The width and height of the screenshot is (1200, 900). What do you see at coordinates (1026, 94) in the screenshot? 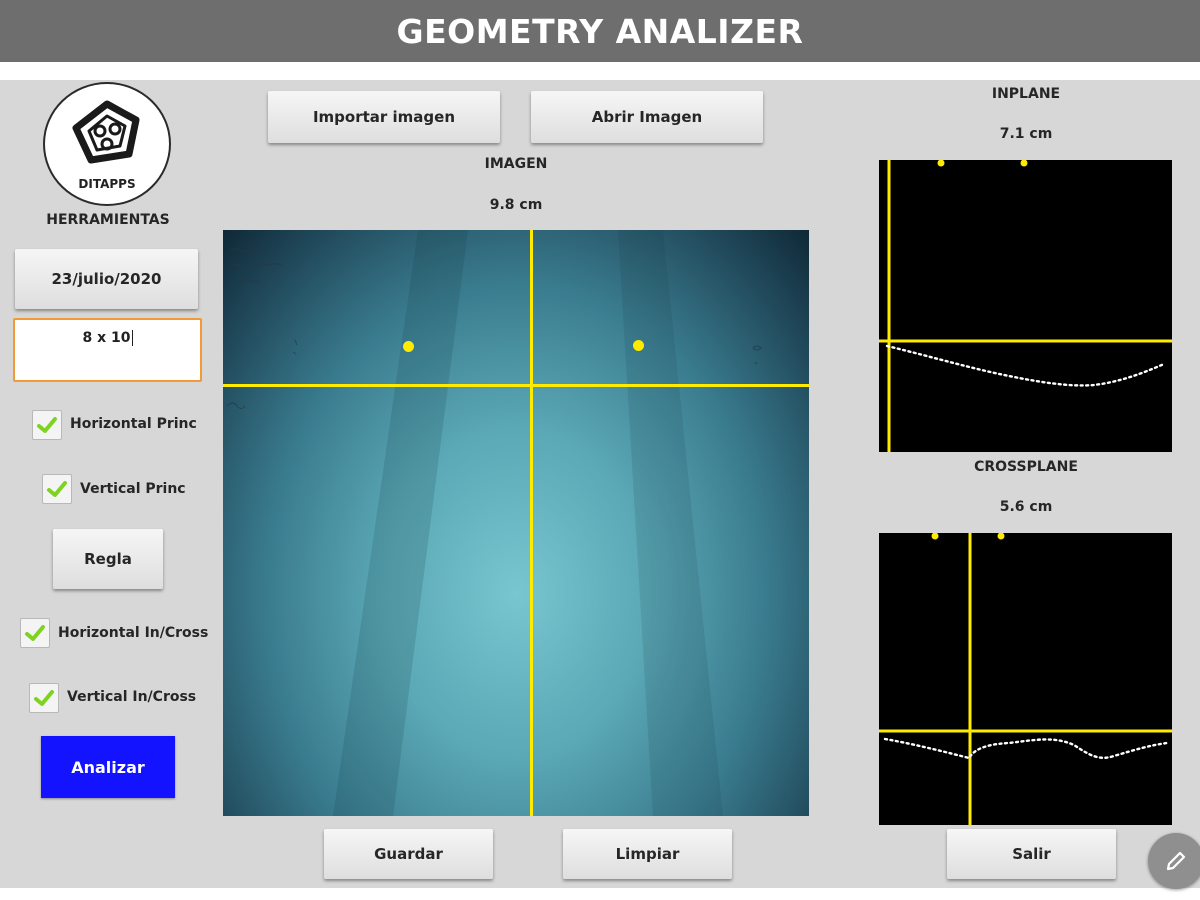
I see `inplane-title: INPLANE` at bounding box center [1026, 94].